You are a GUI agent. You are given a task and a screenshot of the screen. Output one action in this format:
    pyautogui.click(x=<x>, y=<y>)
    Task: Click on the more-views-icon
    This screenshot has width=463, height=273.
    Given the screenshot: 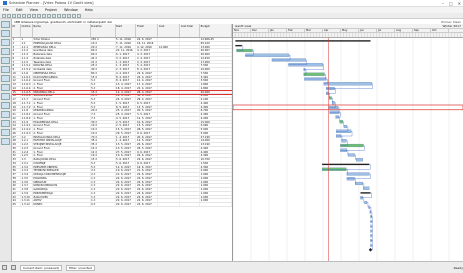 What is the action you would take?
    pyautogui.click(x=5, y=141)
    